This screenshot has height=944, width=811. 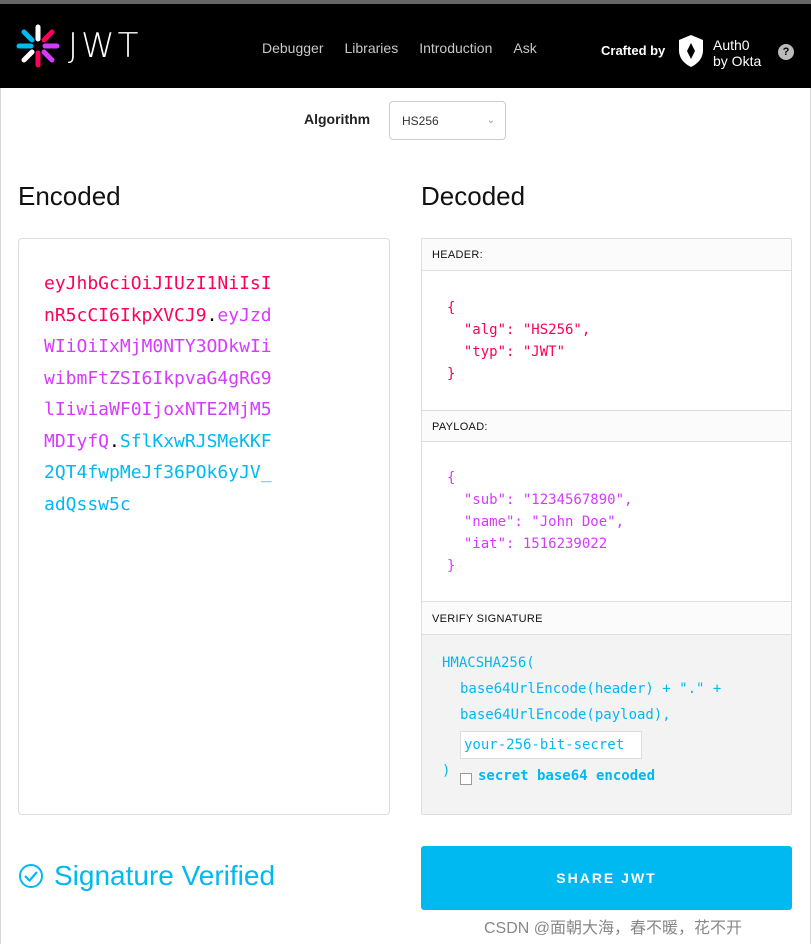 What do you see at coordinates (606, 878) in the screenshot?
I see `share-jwt-button: SHARE JWT` at bounding box center [606, 878].